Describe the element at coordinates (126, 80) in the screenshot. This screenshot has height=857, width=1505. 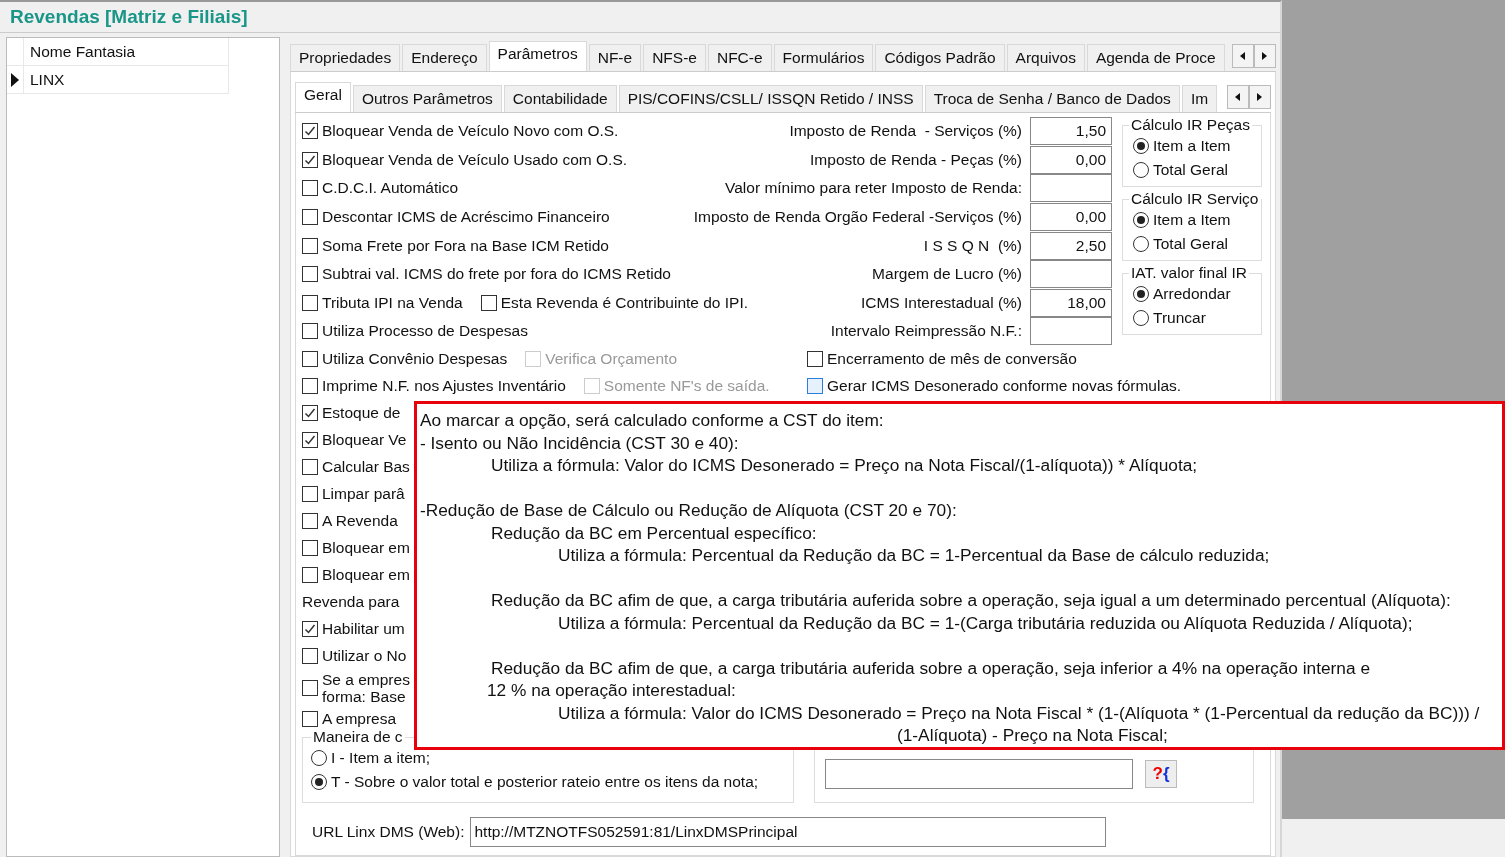
I see `list-row: LINX` at that location.